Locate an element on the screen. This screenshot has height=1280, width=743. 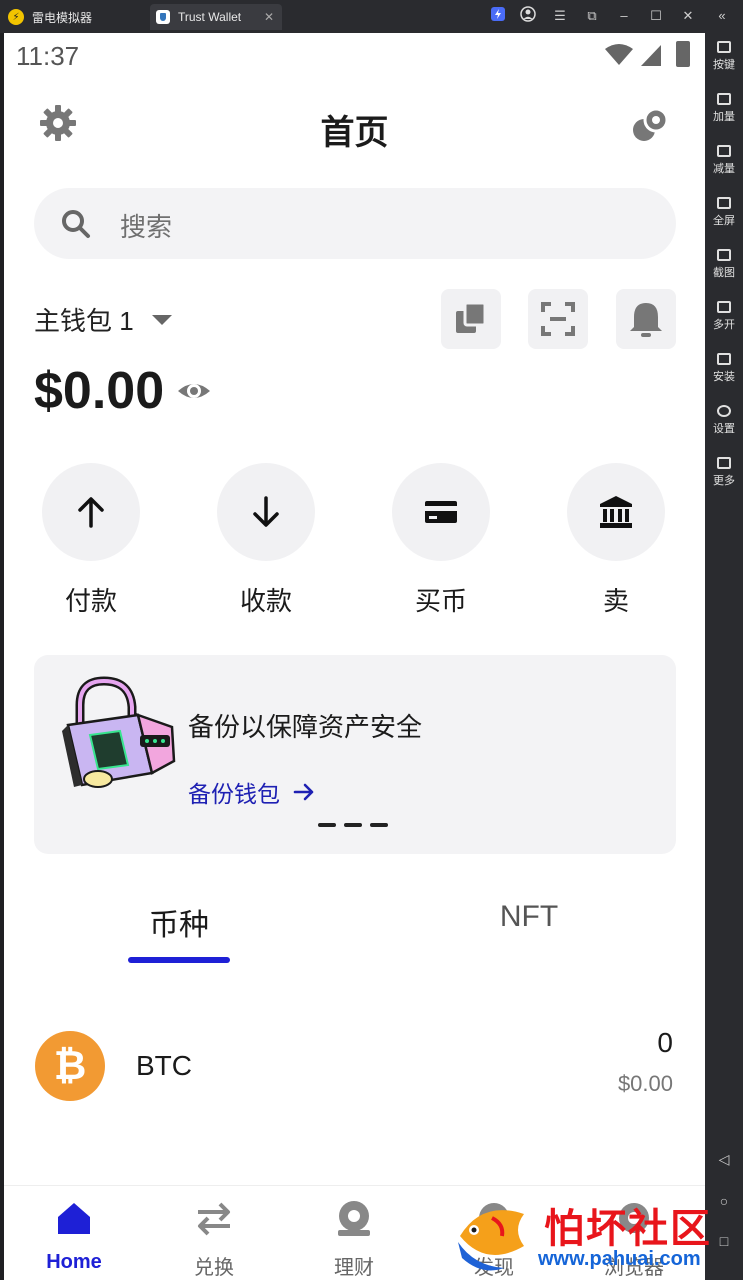
performance-icon is located at coordinates (498, 16).